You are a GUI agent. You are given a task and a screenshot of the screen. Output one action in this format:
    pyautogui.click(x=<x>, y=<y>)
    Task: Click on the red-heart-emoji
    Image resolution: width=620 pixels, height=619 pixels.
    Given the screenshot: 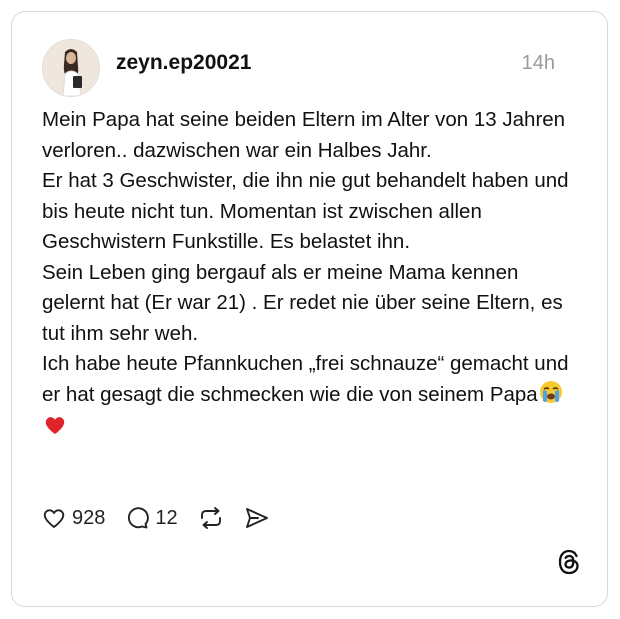 What is the action you would take?
    pyautogui.click(x=55, y=430)
    